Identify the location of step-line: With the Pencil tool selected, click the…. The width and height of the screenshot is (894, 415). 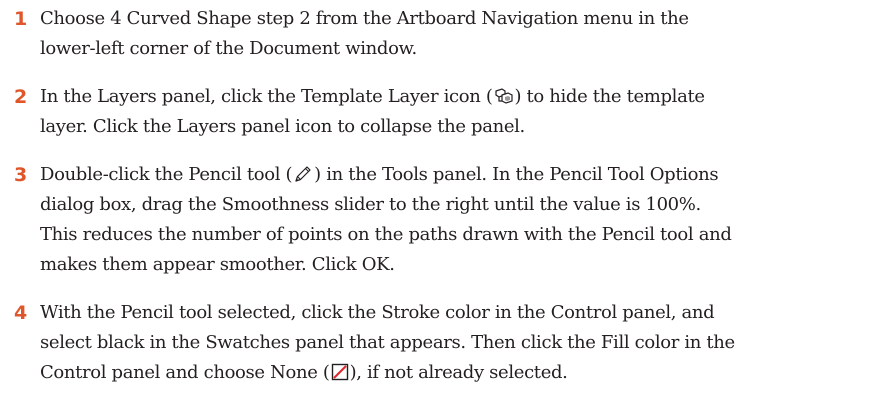
(377, 312).